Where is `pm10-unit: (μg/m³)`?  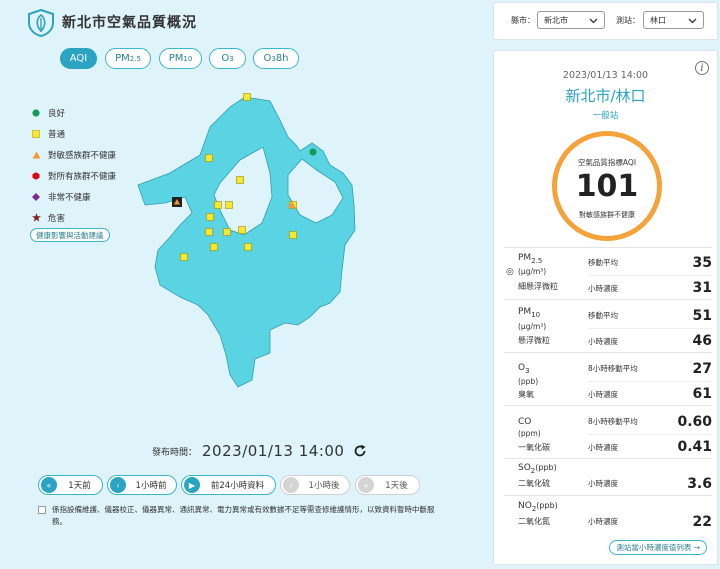
pm10-unit: (μg/m³) is located at coordinates (532, 326).